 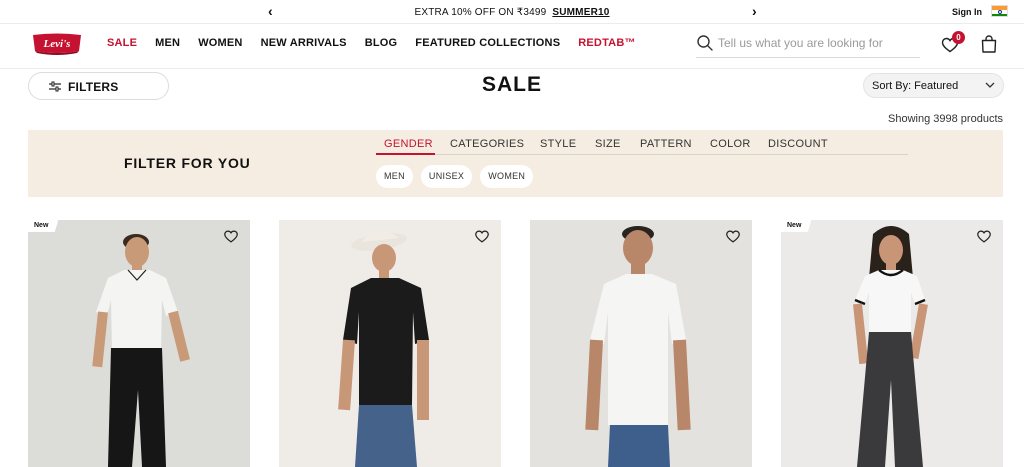 I want to click on tab-size: SIZE, so click(x=608, y=144).